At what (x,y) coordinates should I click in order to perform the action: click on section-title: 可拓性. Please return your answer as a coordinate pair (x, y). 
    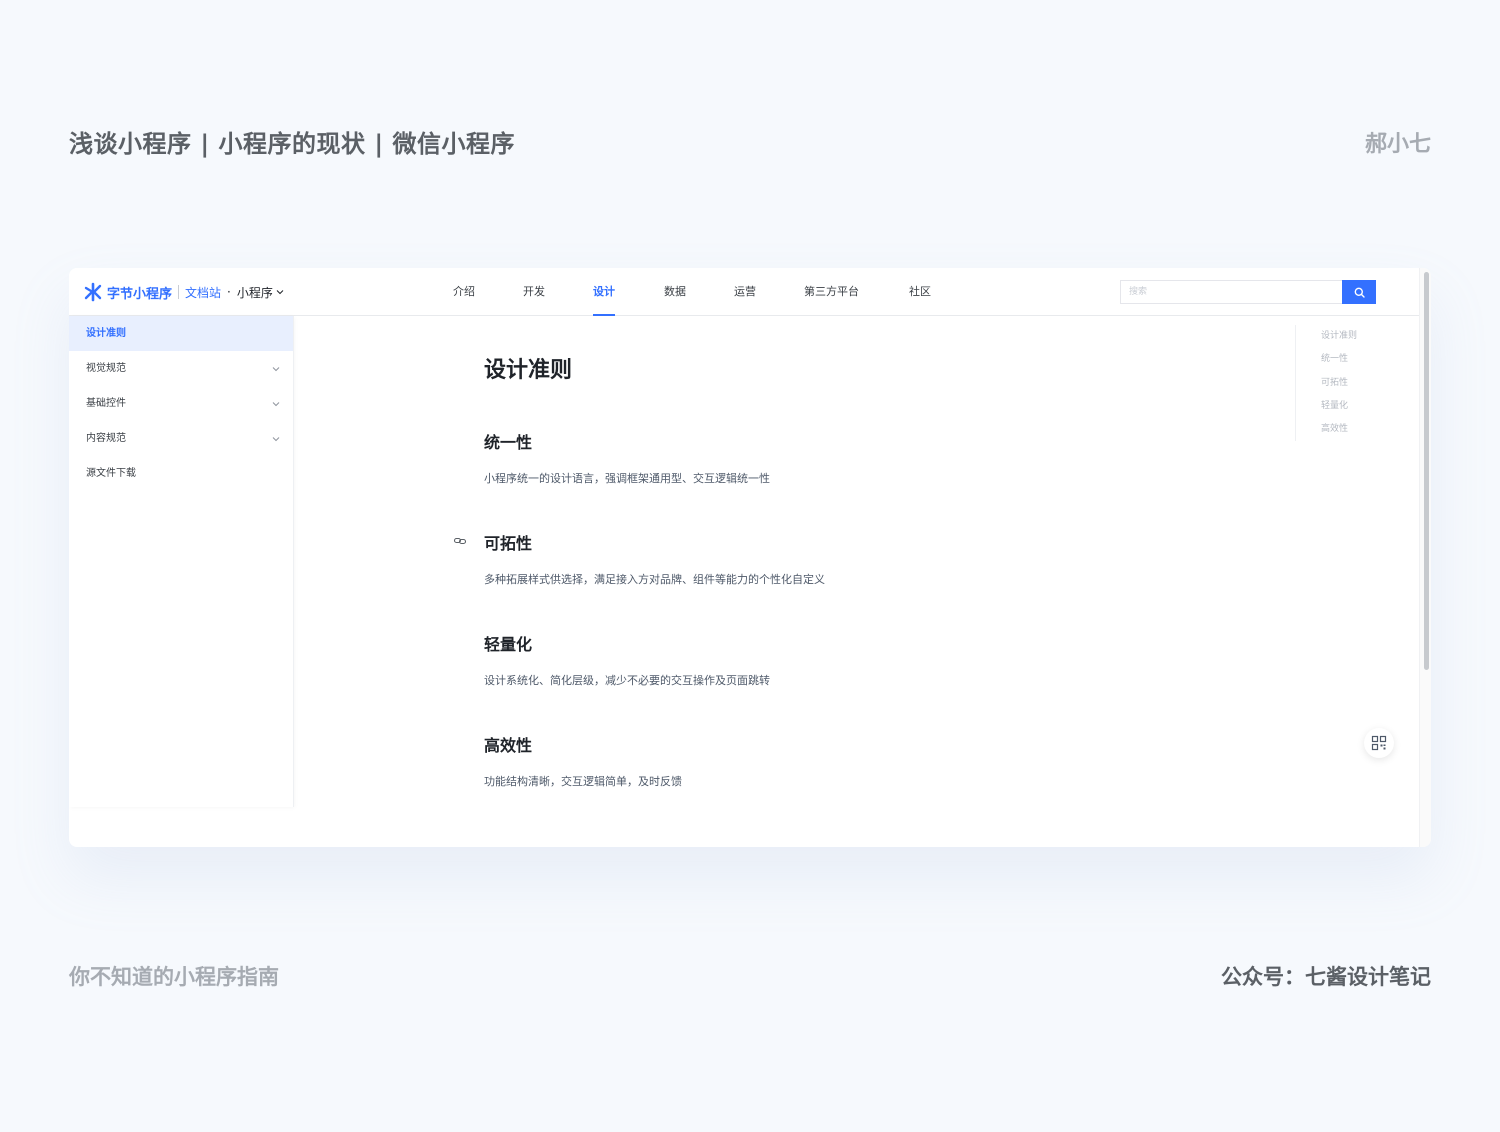
    Looking at the image, I should click on (508, 543).